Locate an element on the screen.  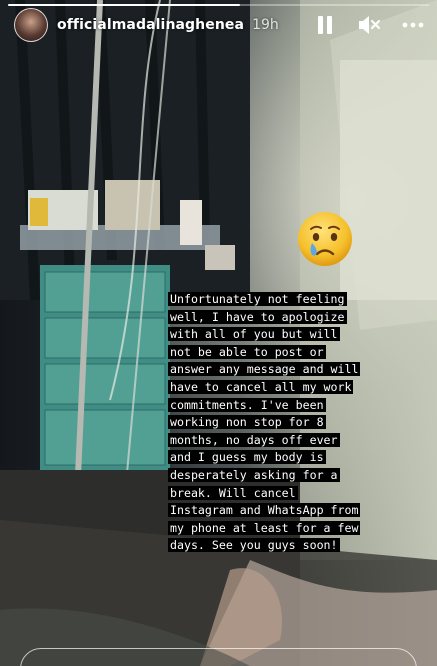
caption-line: have to cancel all my work is located at coordinates (288, 388).